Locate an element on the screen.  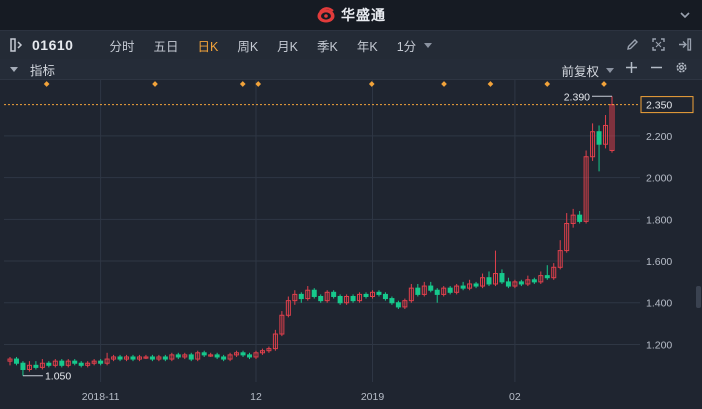
price-adjust-label: 前复权 is located at coordinates (580, 72).